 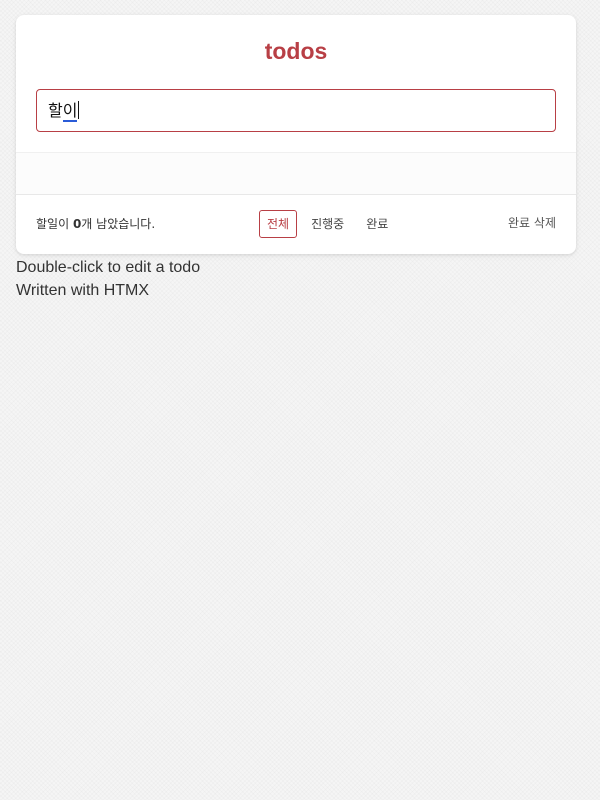 What do you see at coordinates (296, 110) in the screenshot?
I see `new-todo-input: 할이` at bounding box center [296, 110].